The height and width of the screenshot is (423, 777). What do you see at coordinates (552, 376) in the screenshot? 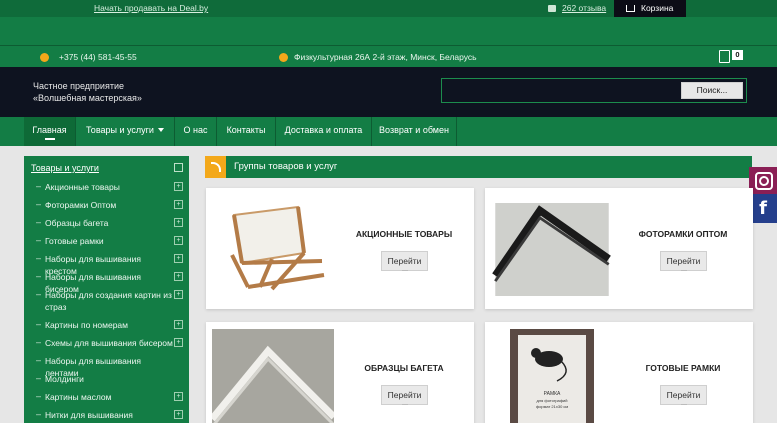
I see `ready-frames-image: РАМКА для фотографий формат 21х30 см` at bounding box center [552, 376].